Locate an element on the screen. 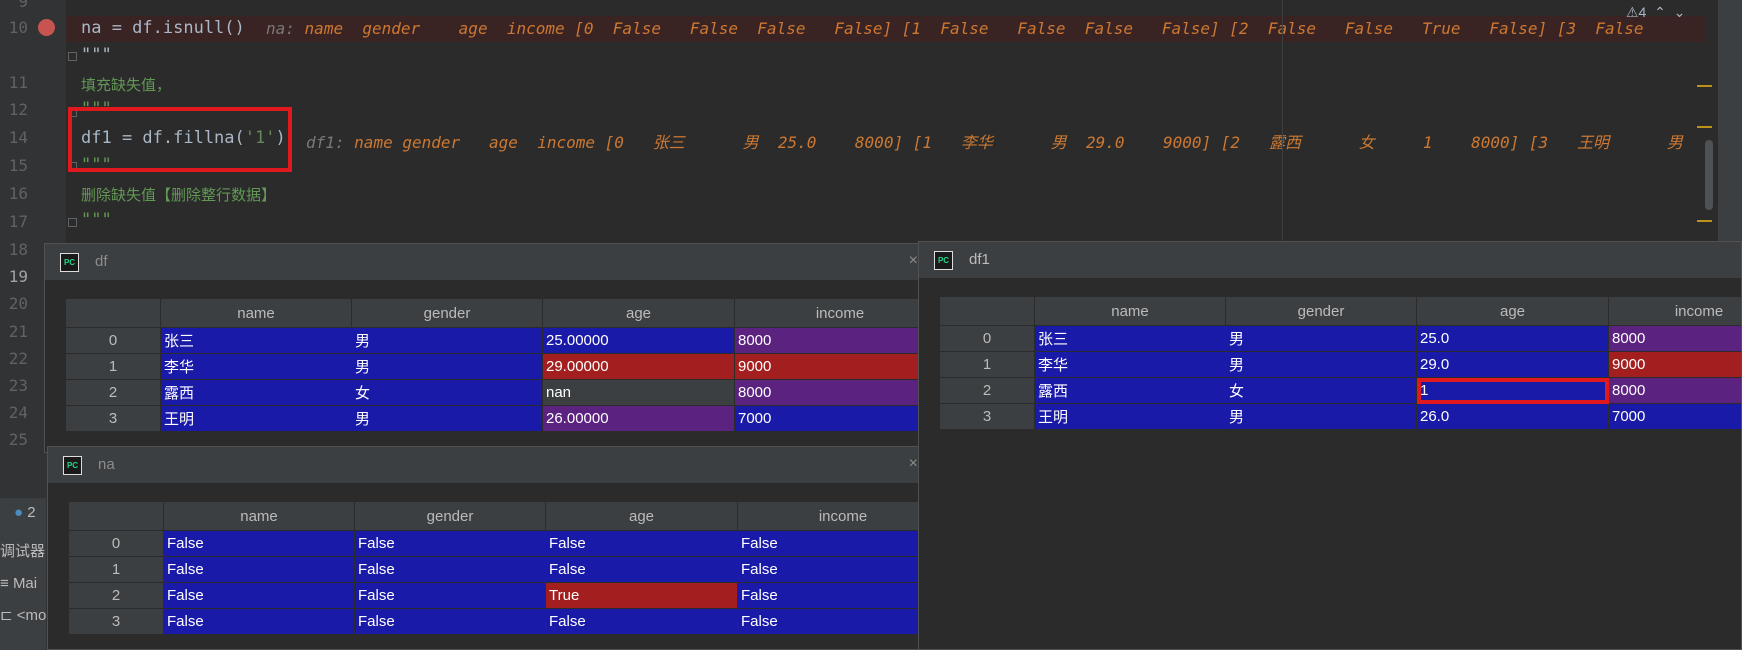 Image resolution: width=1742 pixels, height=650 pixels. debugger-tab: 调试器 is located at coordinates (22, 550).